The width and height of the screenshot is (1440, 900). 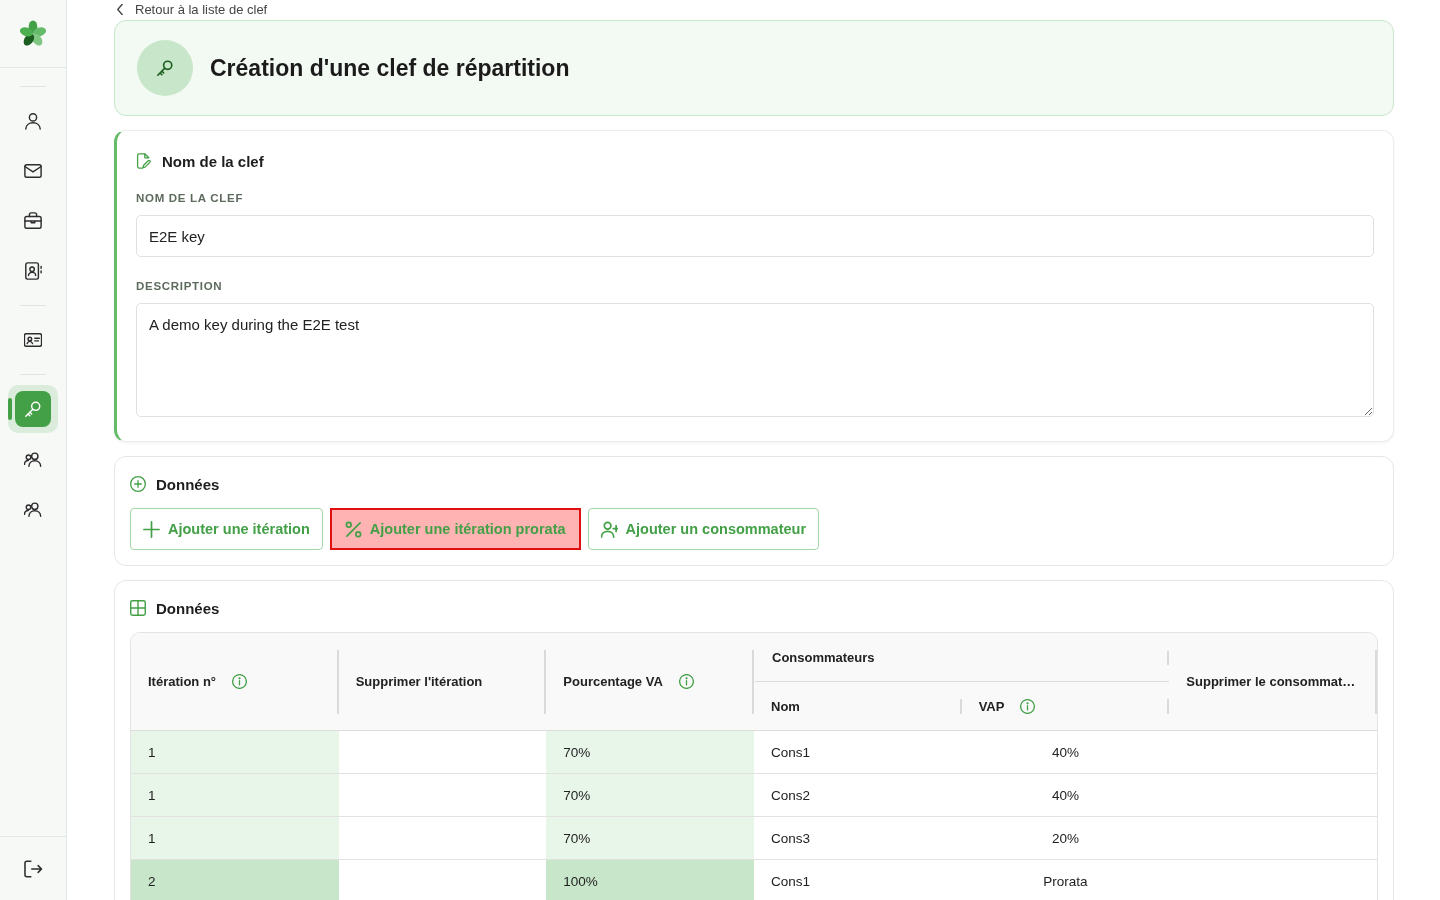 I want to click on column-header: Nom, so click(x=785, y=706).